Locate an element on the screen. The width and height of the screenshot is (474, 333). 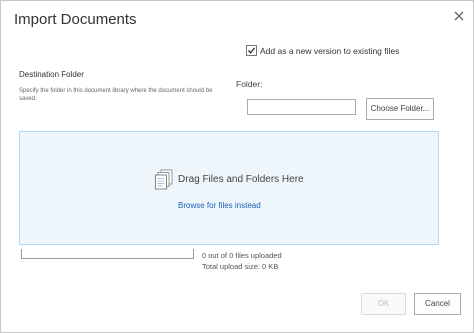
folder-input is located at coordinates (301, 107).